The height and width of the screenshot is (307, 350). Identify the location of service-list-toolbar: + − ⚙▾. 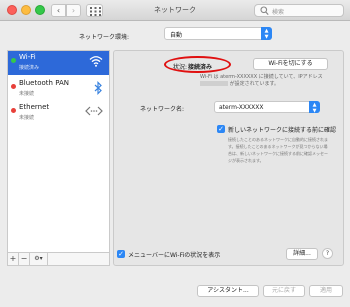
(58, 259).